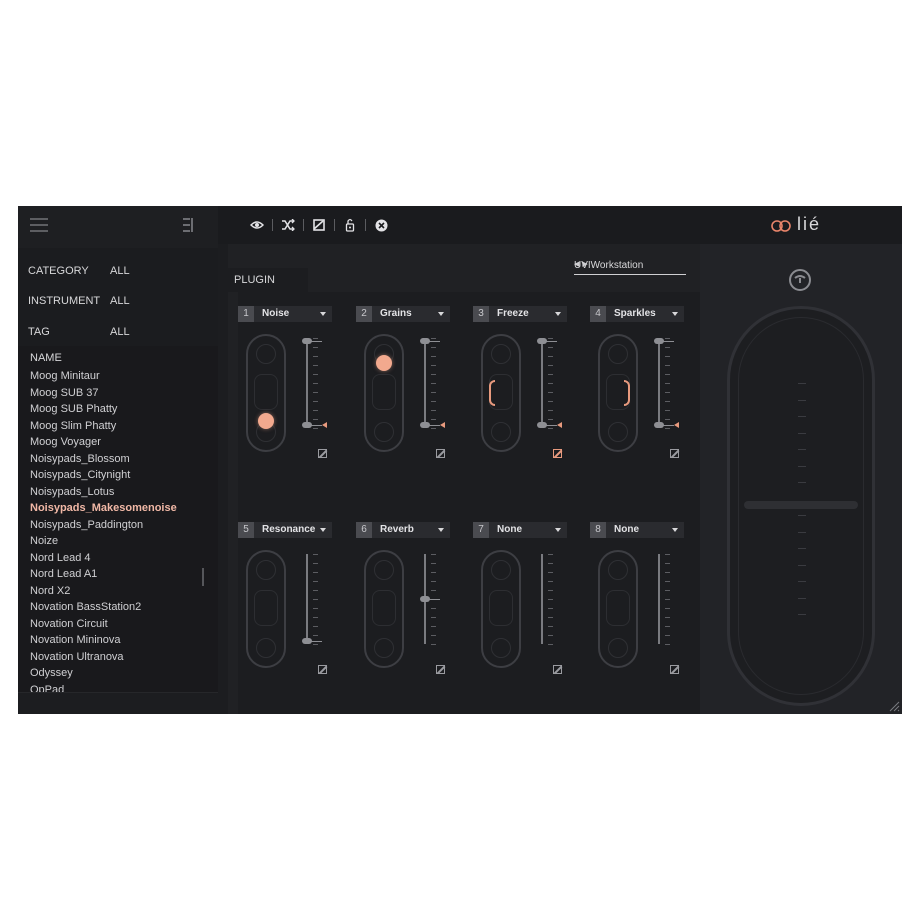  Describe the element at coordinates (285, 314) in the screenshot. I see `effect-selector: 1 Noise` at that location.